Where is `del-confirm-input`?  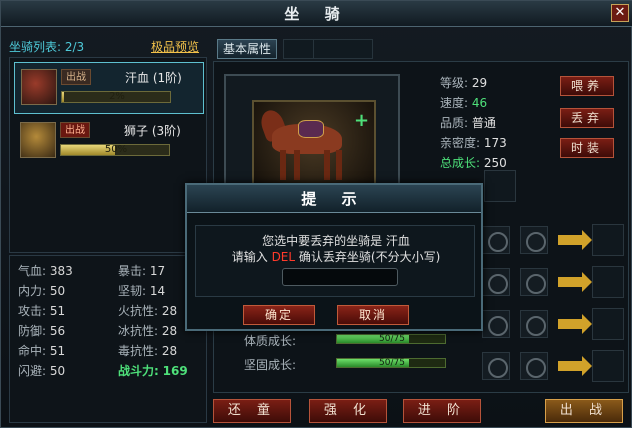 del-confirm-input is located at coordinates (340, 277).